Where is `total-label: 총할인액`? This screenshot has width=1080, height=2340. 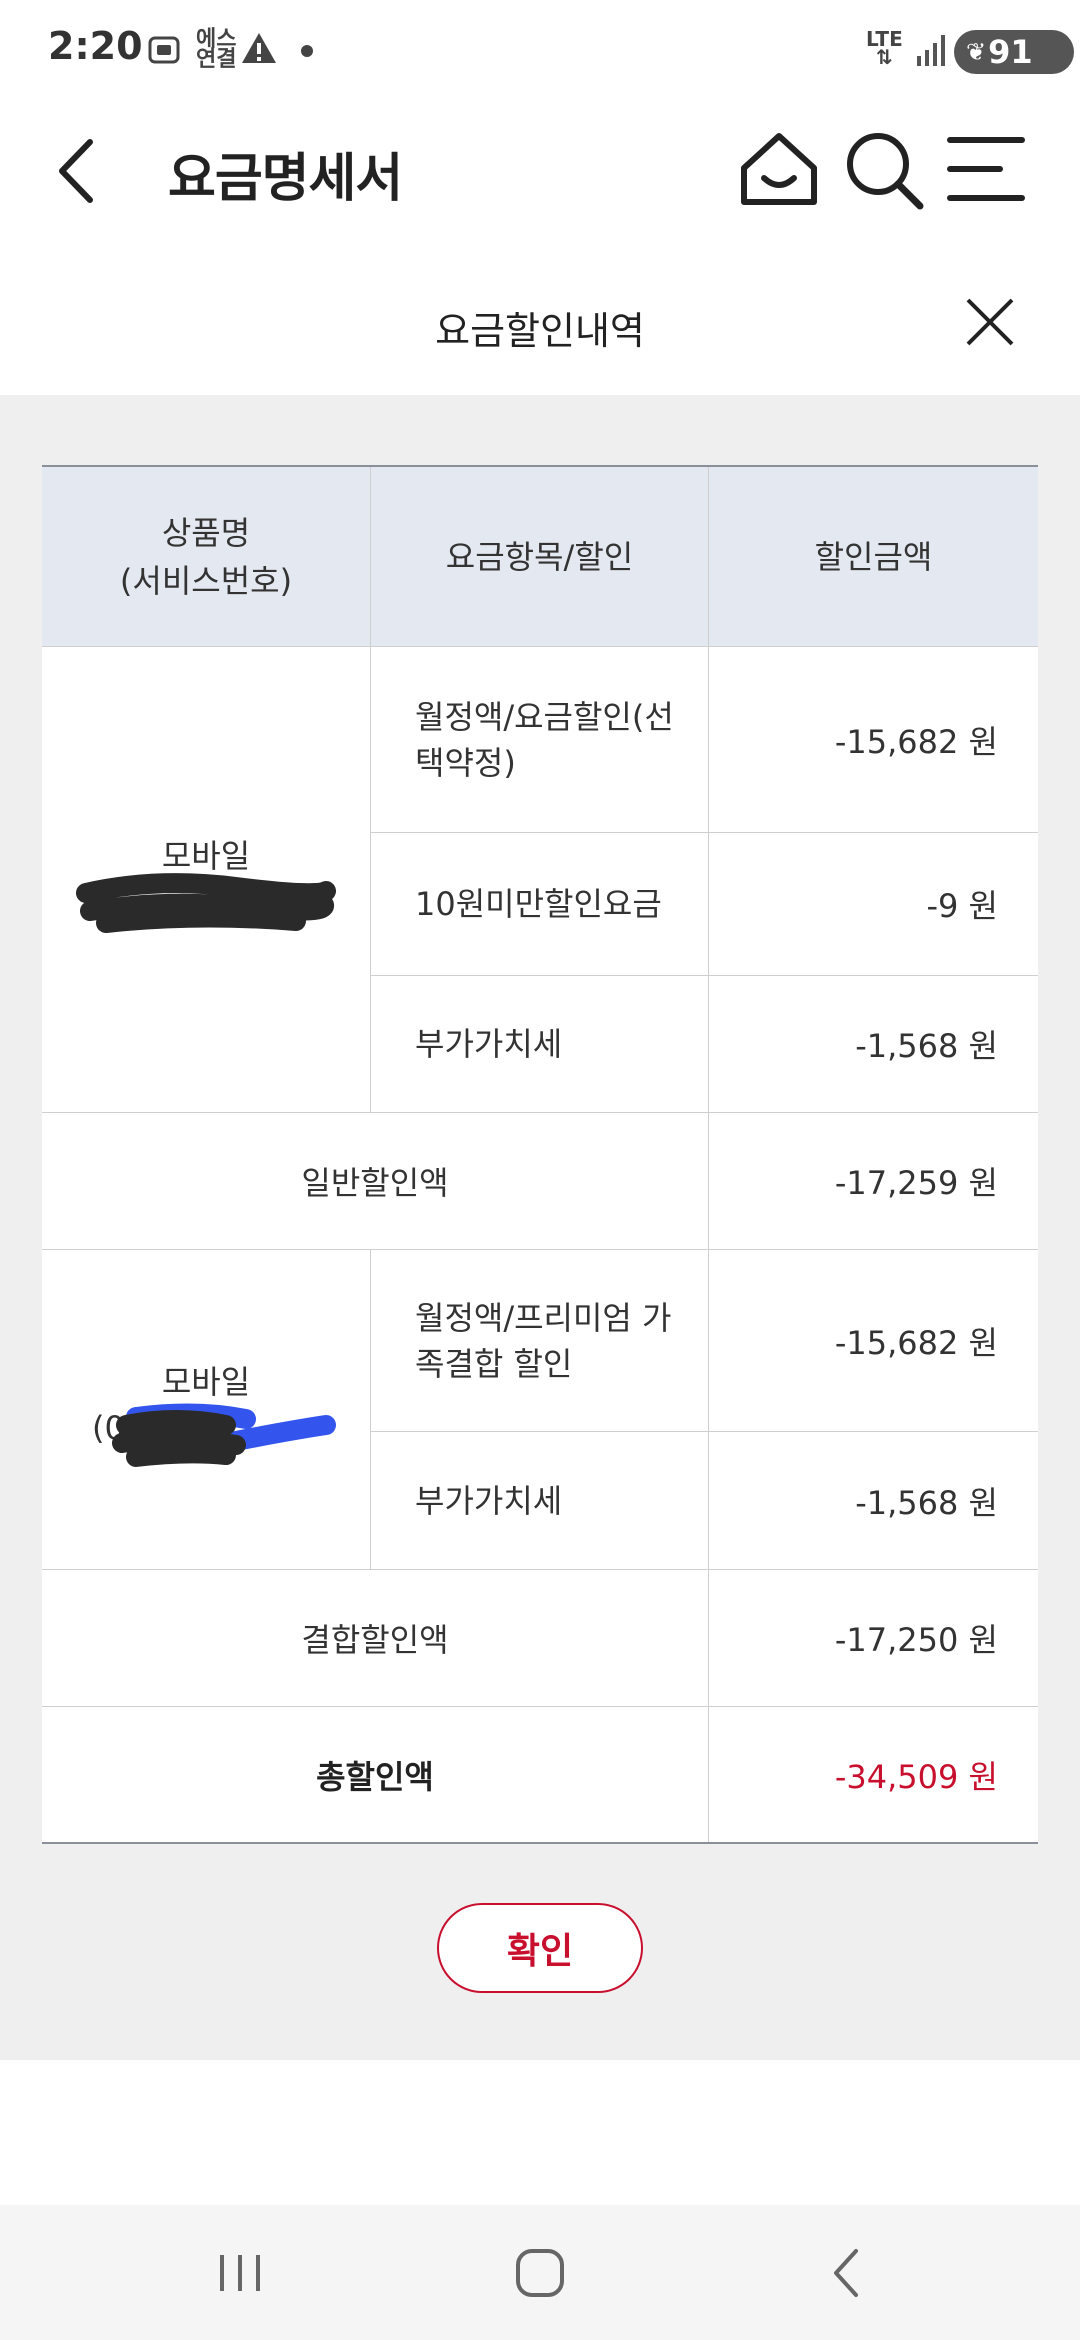
total-label: 총할인액 is located at coordinates (375, 1774).